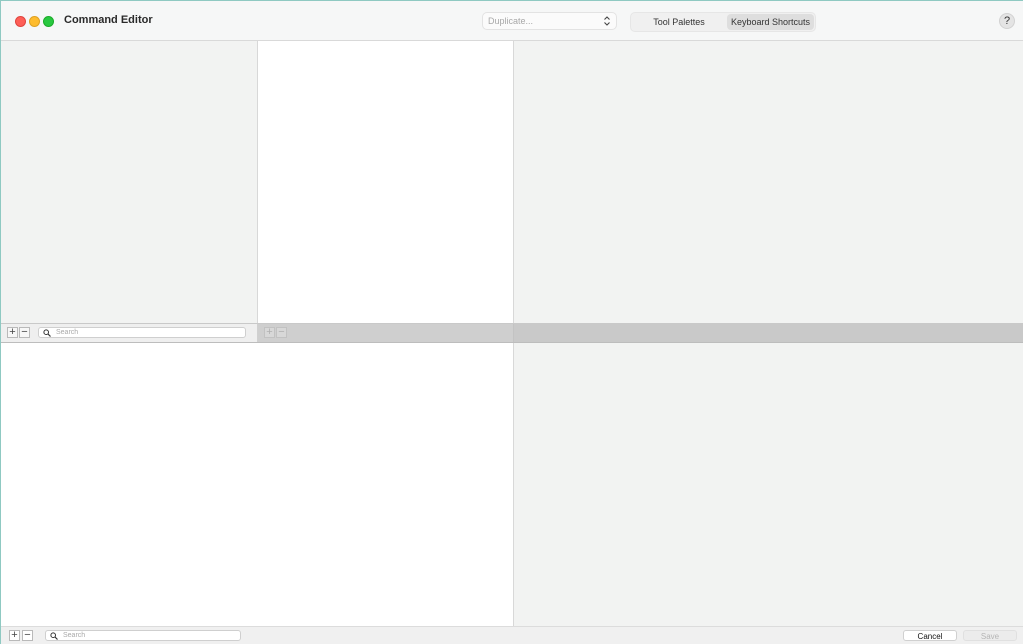  What do you see at coordinates (129, 182) in the screenshot?
I see `categories-list-pane` at bounding box center [129, 182].